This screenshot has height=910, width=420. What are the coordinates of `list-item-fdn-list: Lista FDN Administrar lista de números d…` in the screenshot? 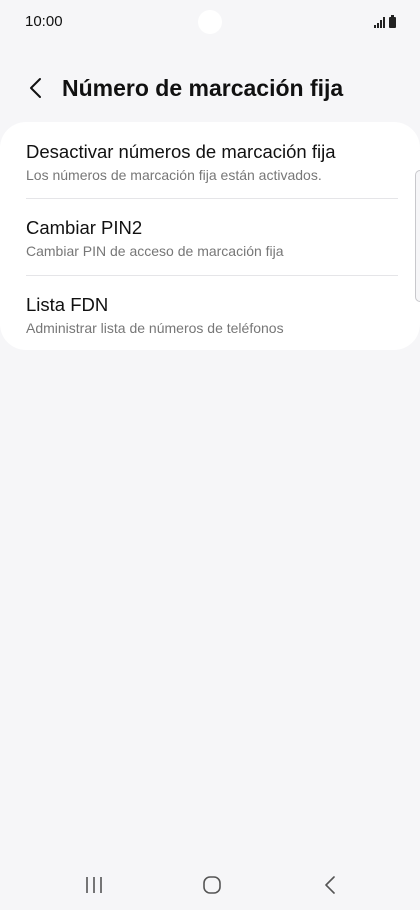 It's located at (210, 314).